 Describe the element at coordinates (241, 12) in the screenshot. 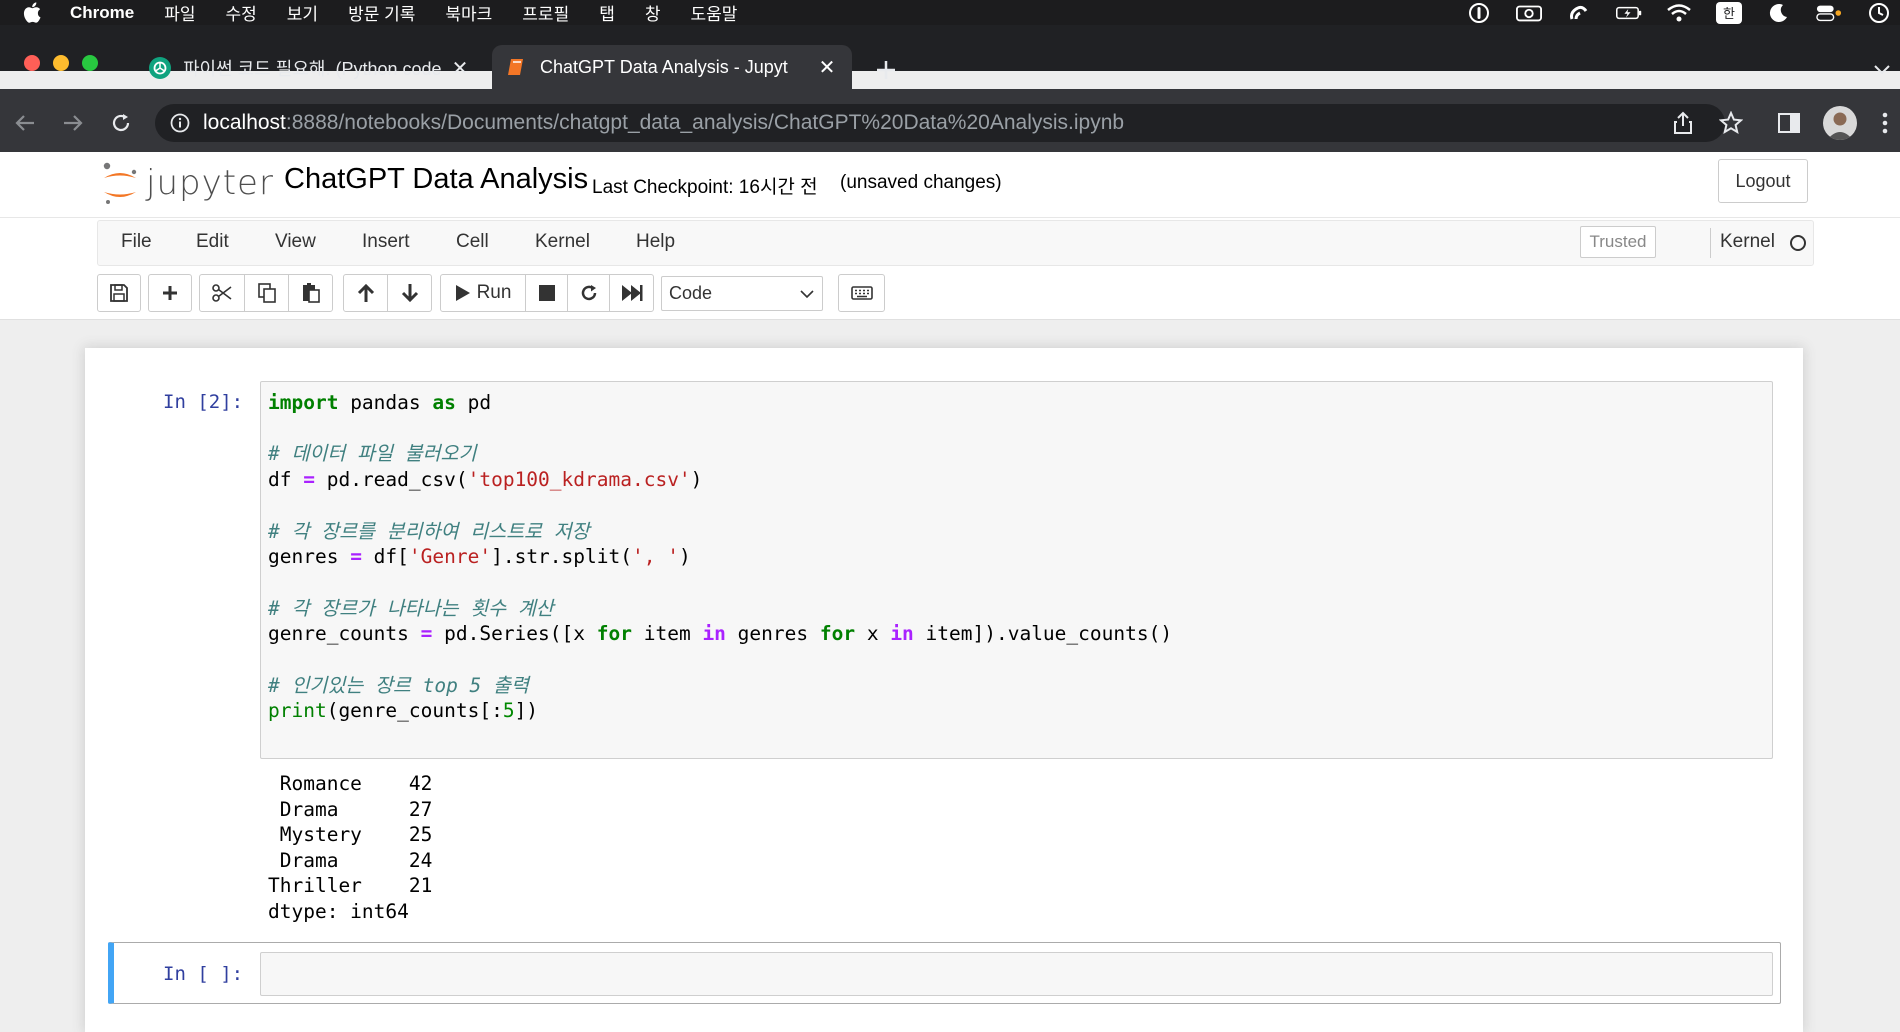

I see `menu-edit: 수정` at that location.